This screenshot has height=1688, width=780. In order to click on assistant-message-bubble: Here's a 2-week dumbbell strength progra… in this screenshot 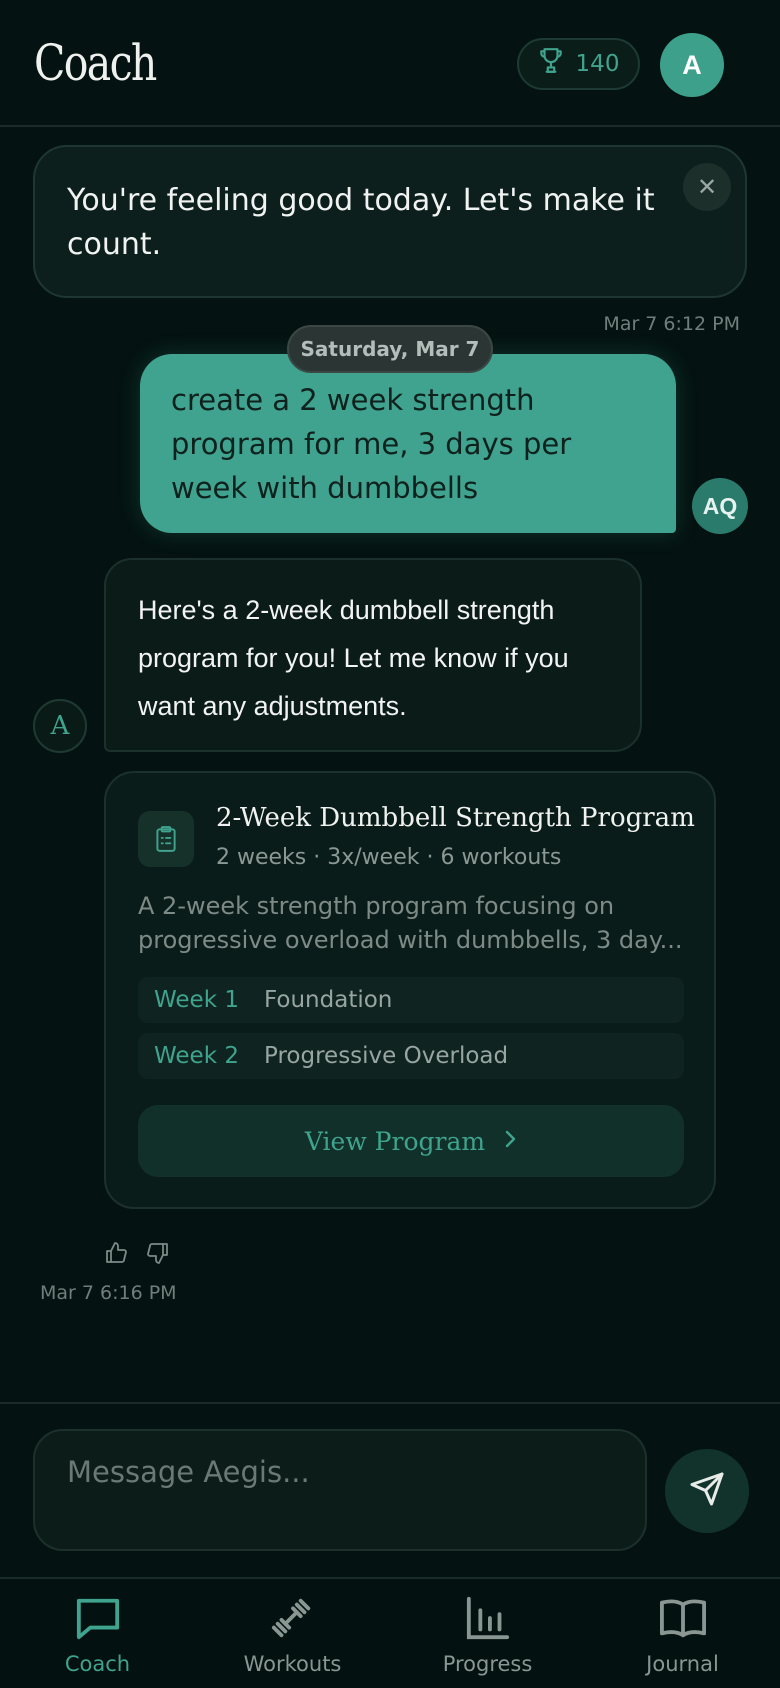, I will do `click(373, 655)`.